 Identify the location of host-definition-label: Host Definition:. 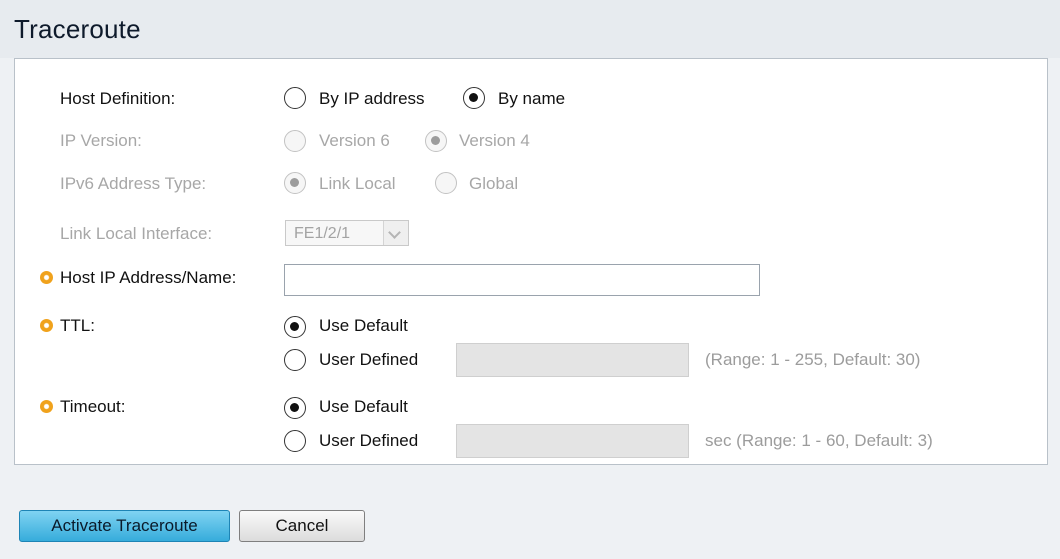
(118, 98).